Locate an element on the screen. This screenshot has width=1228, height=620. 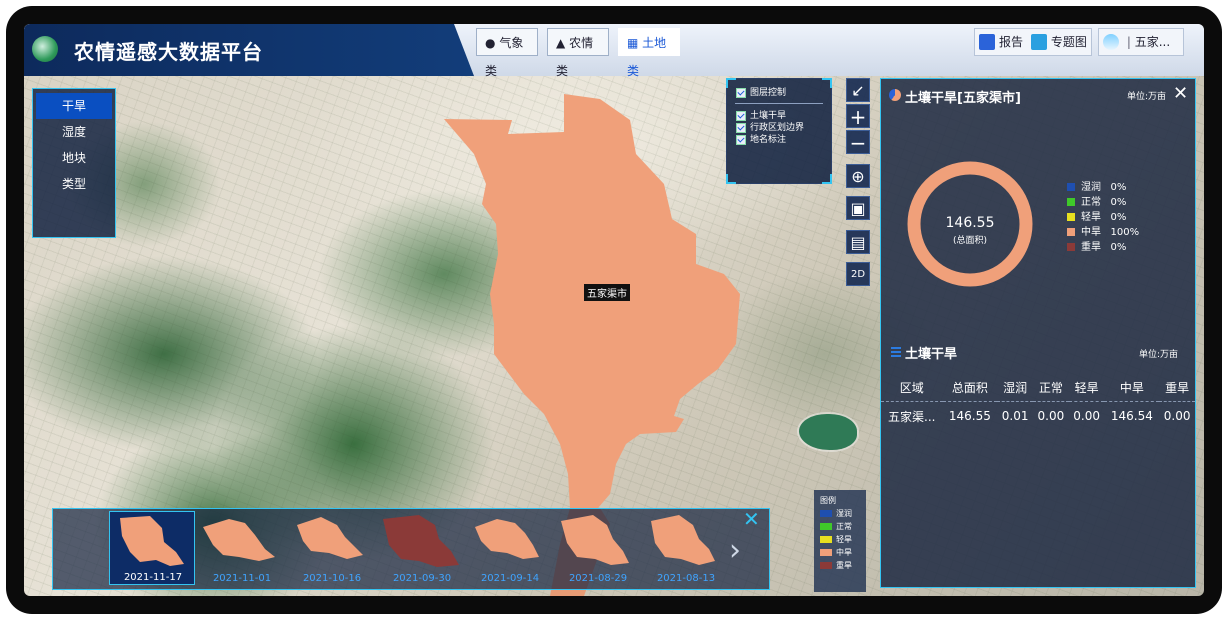
legend-light-pct: 0% is located at coordinates (1118, 217).